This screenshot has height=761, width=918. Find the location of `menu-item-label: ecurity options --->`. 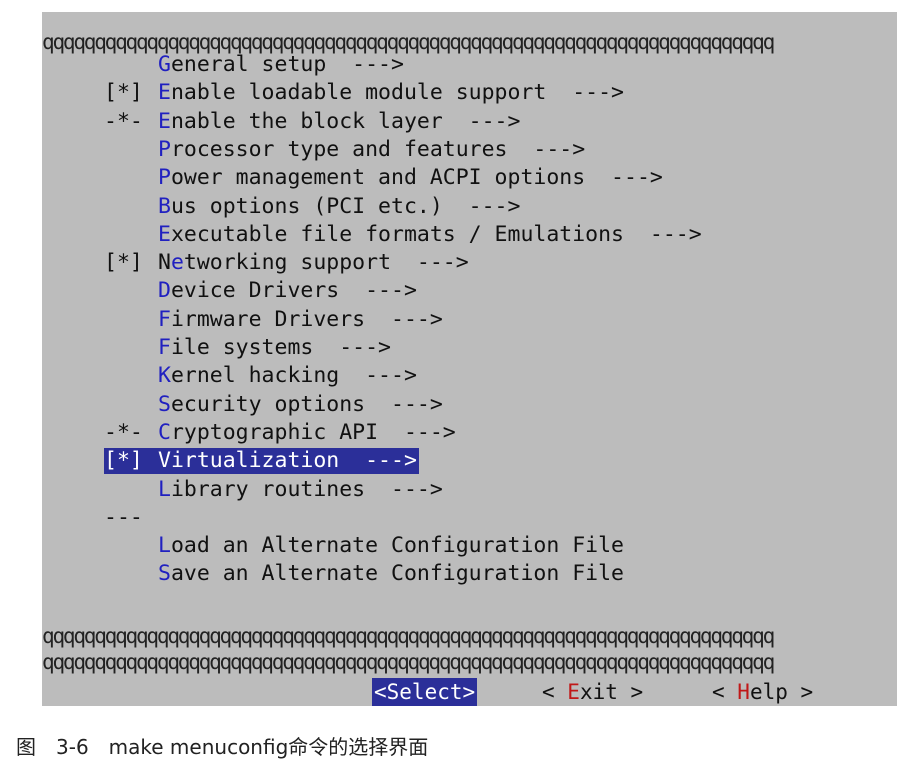

menu-item-label: ecurity options ---> is located at coordinates (306, 404).